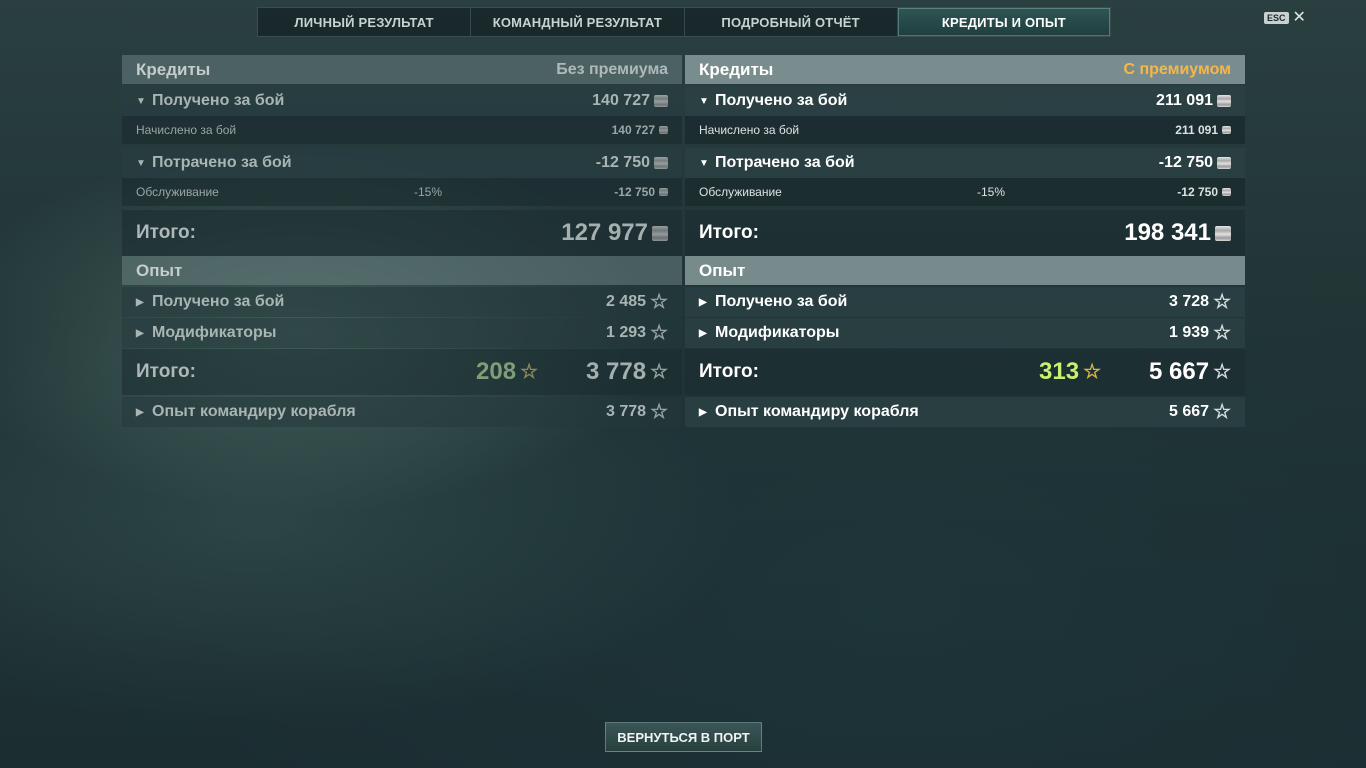 The height and width of the screenshot is (768, 1366). Describe the element at coordinates (1299, 18) in the screenshot. I see `close-icon: ✕` at that location.